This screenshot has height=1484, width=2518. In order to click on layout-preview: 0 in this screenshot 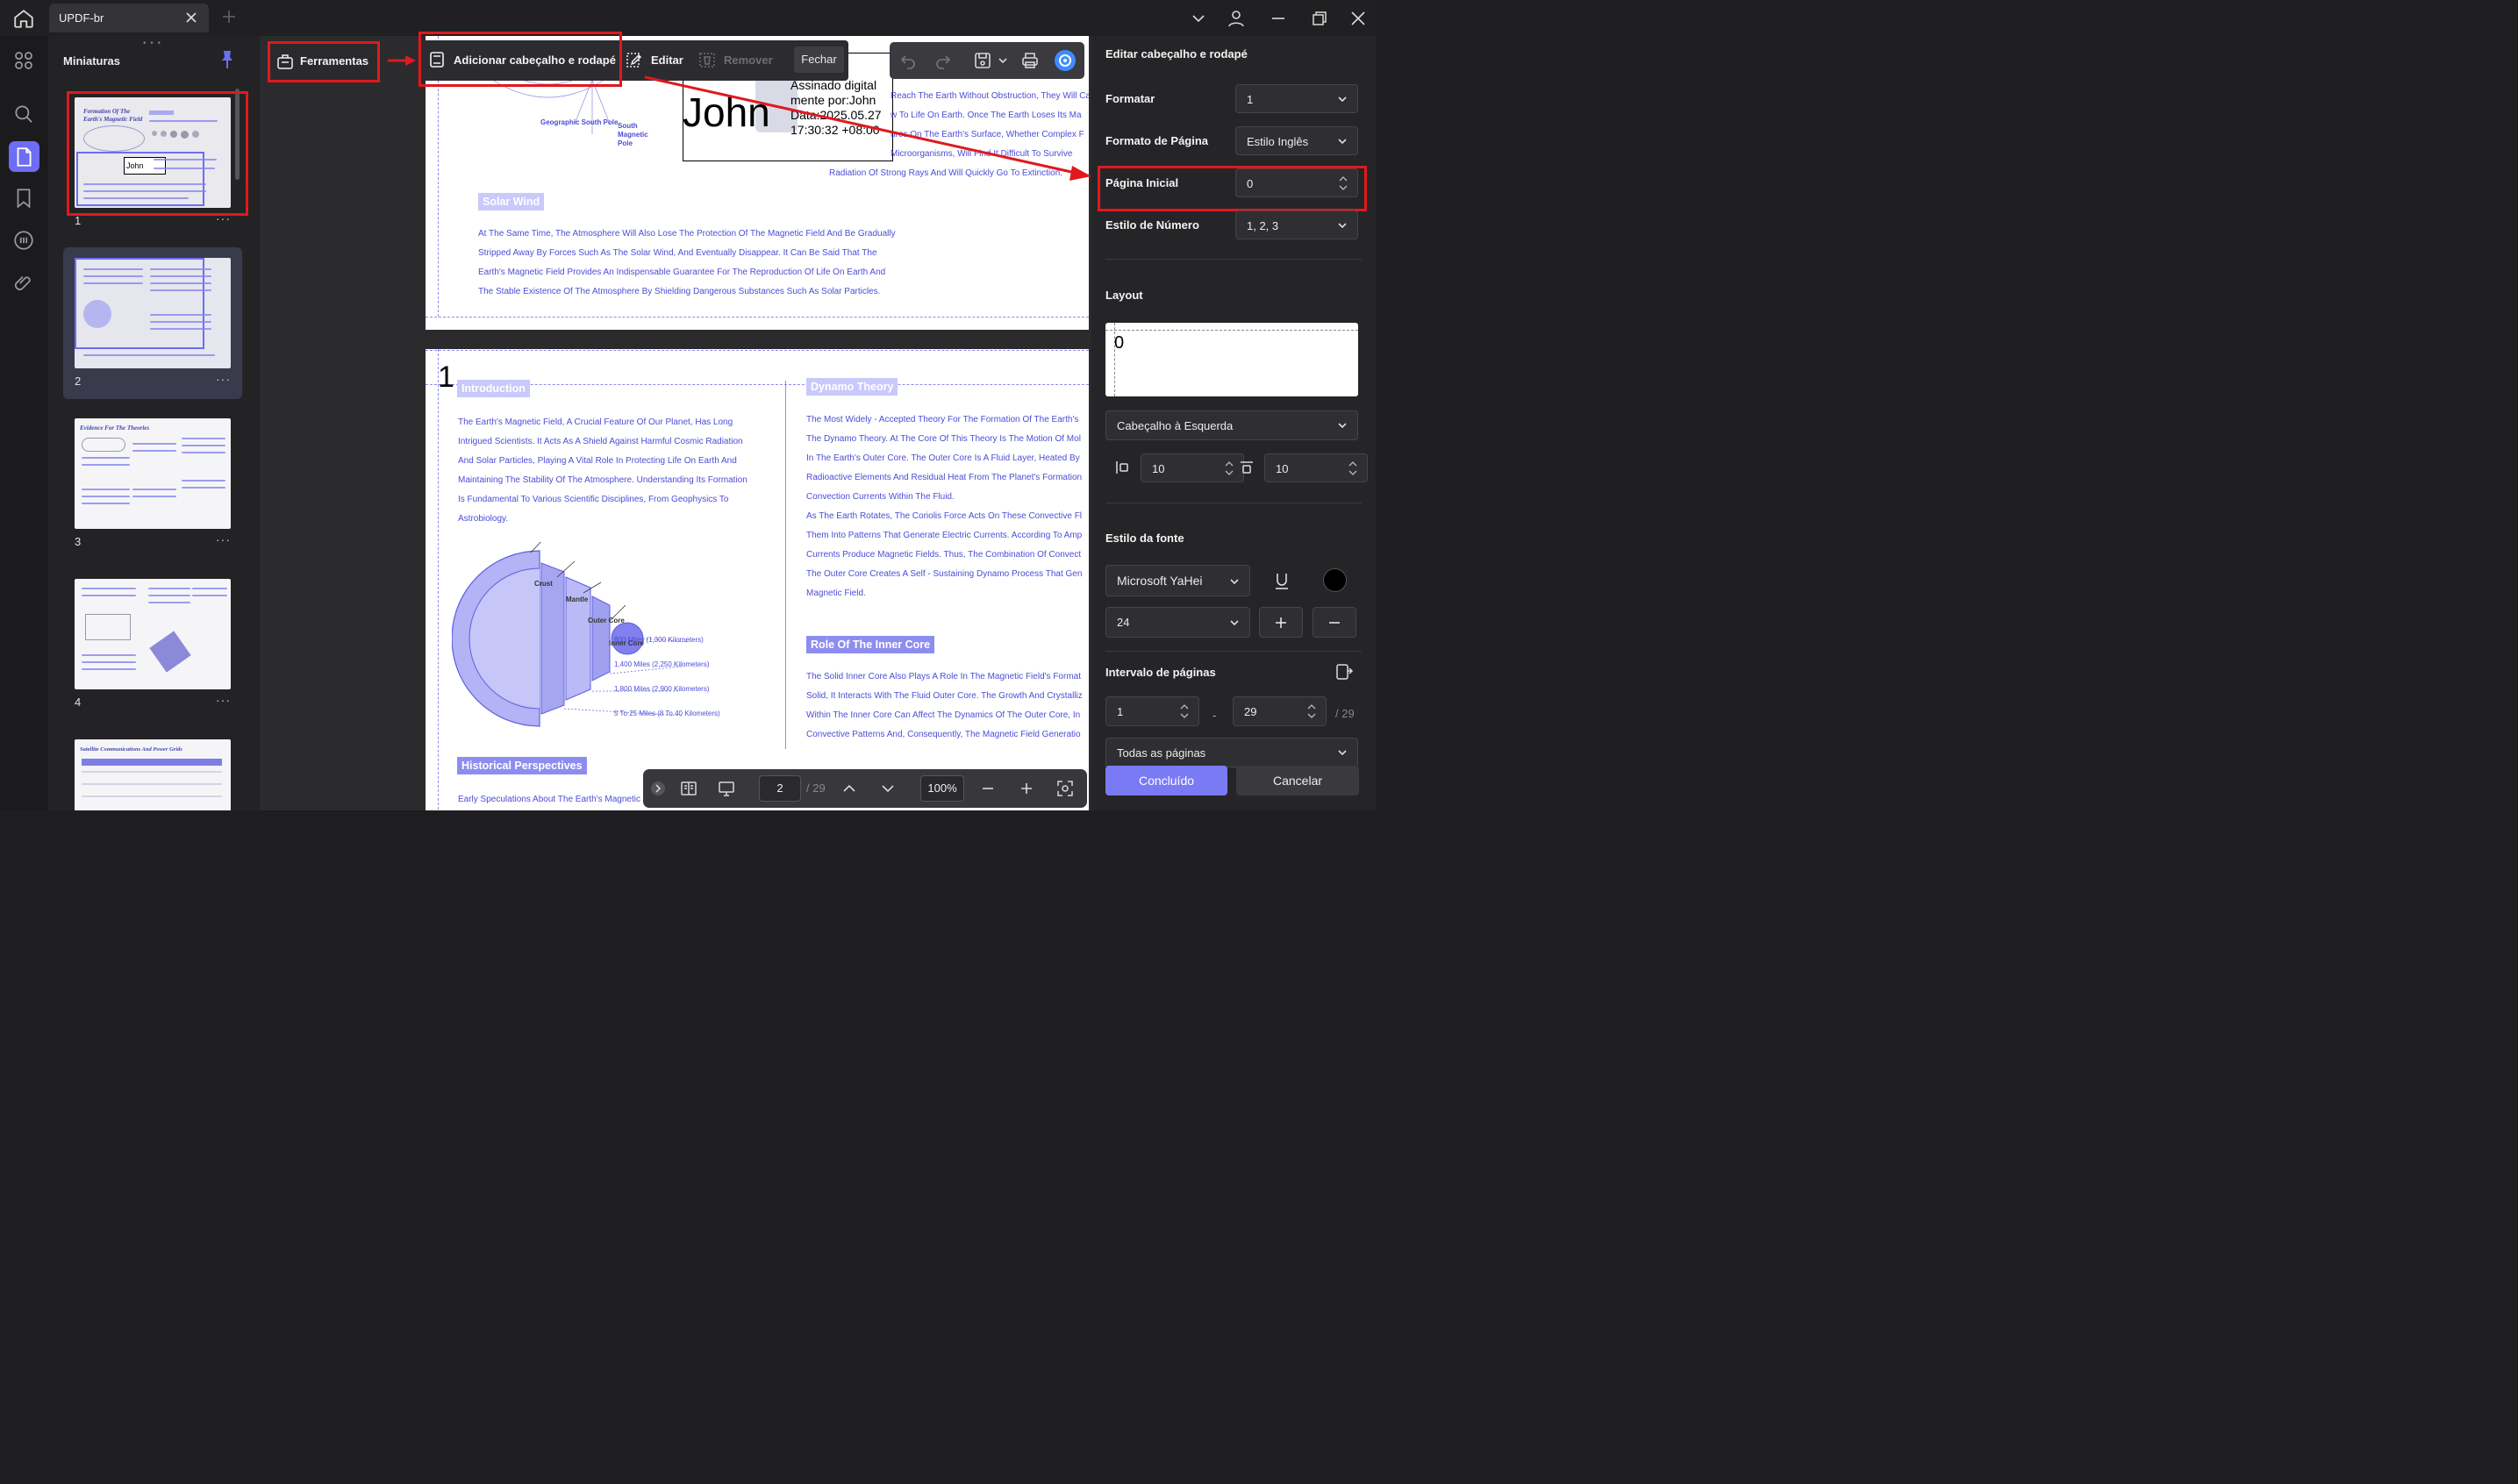, I will do `click(1231, 359)`.